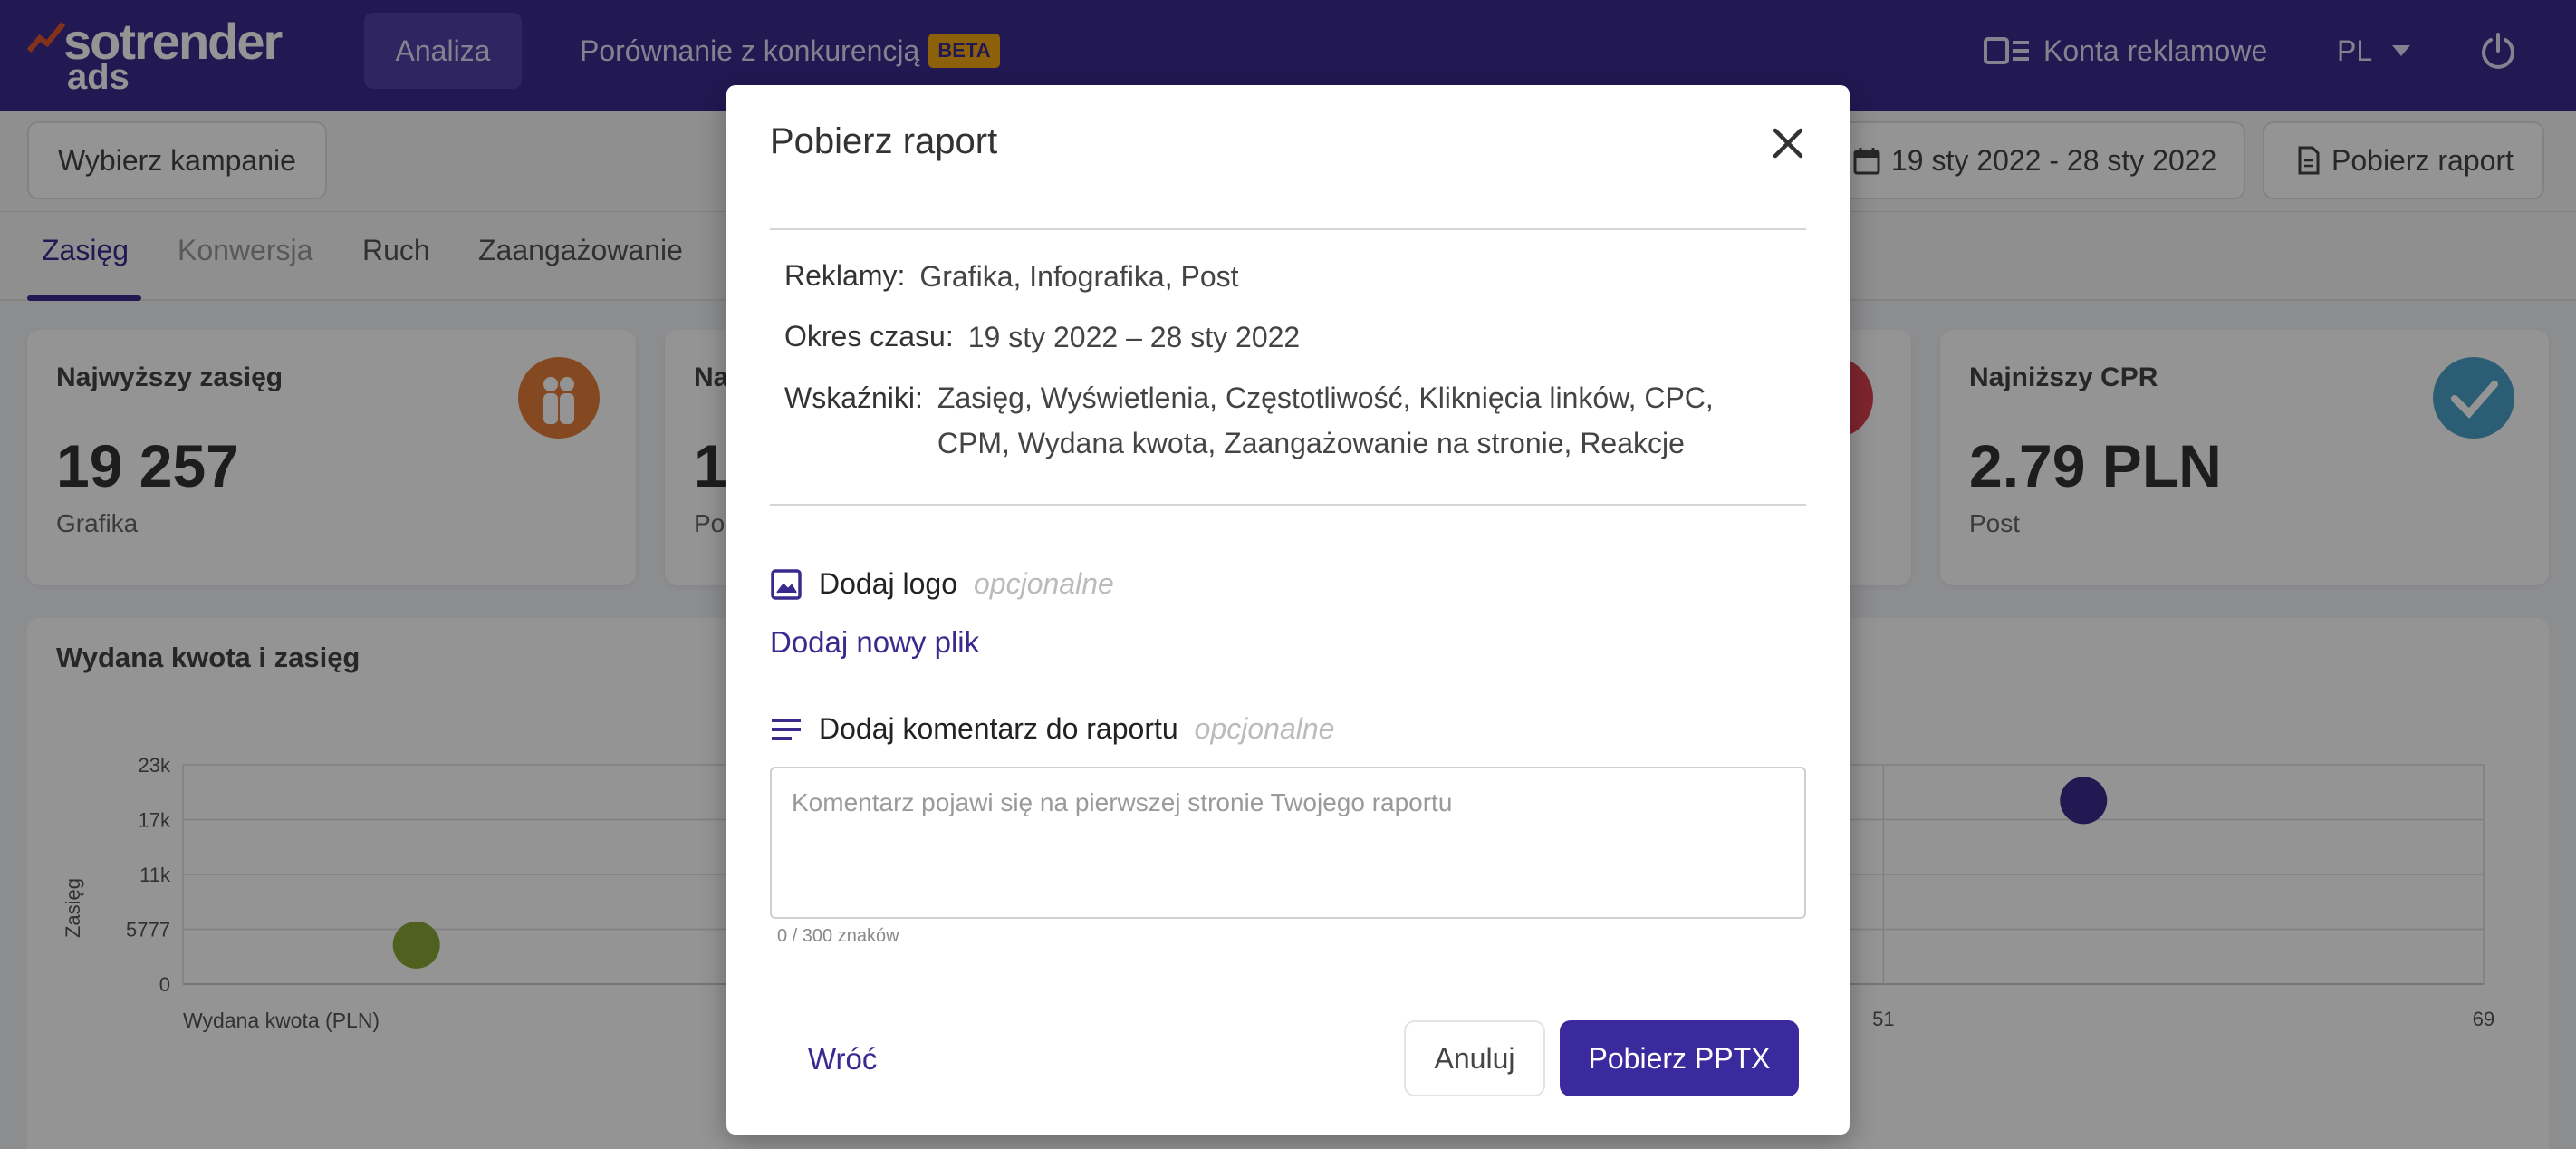  Describe the element at coordinates (853, 398) in the screenshot. I see `metrics-label: Wskaźniki:` at that location.